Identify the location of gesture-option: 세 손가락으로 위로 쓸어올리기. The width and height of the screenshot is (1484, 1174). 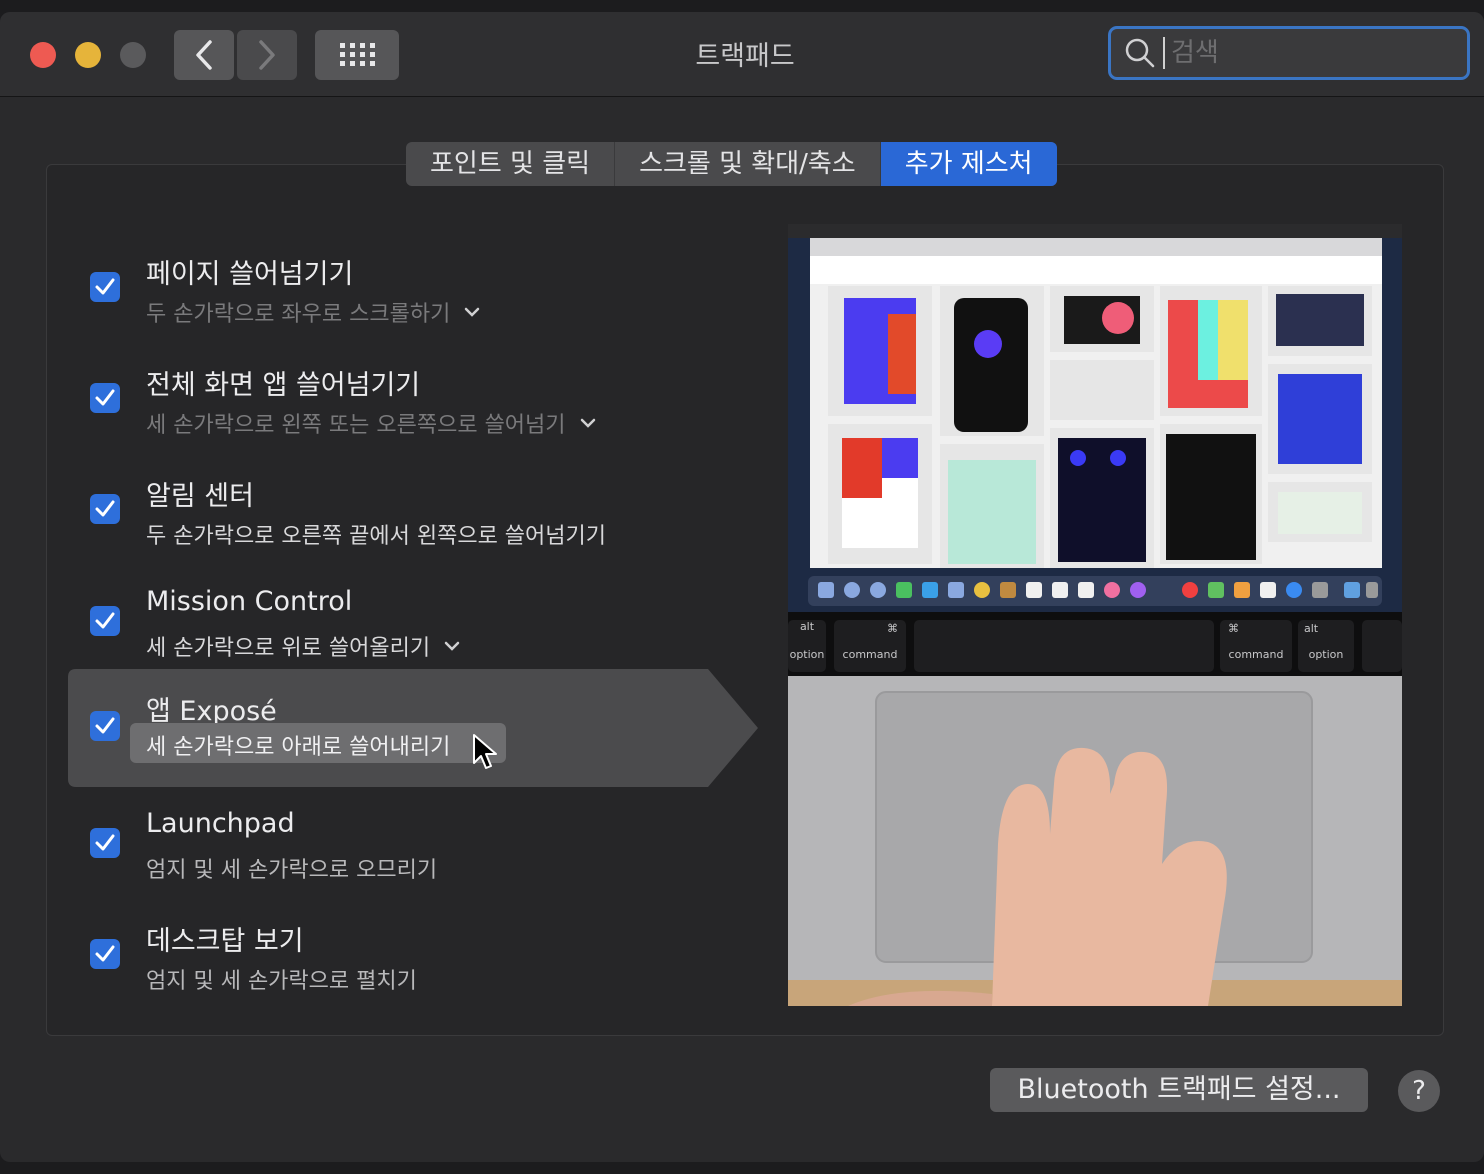
(303, 646).